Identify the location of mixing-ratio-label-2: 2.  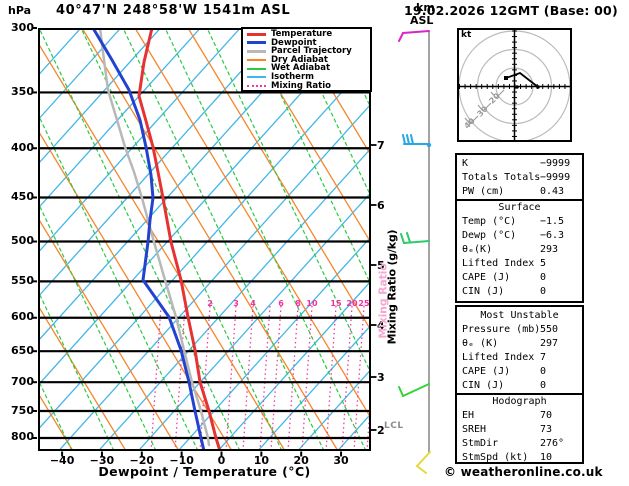
(210, 303).